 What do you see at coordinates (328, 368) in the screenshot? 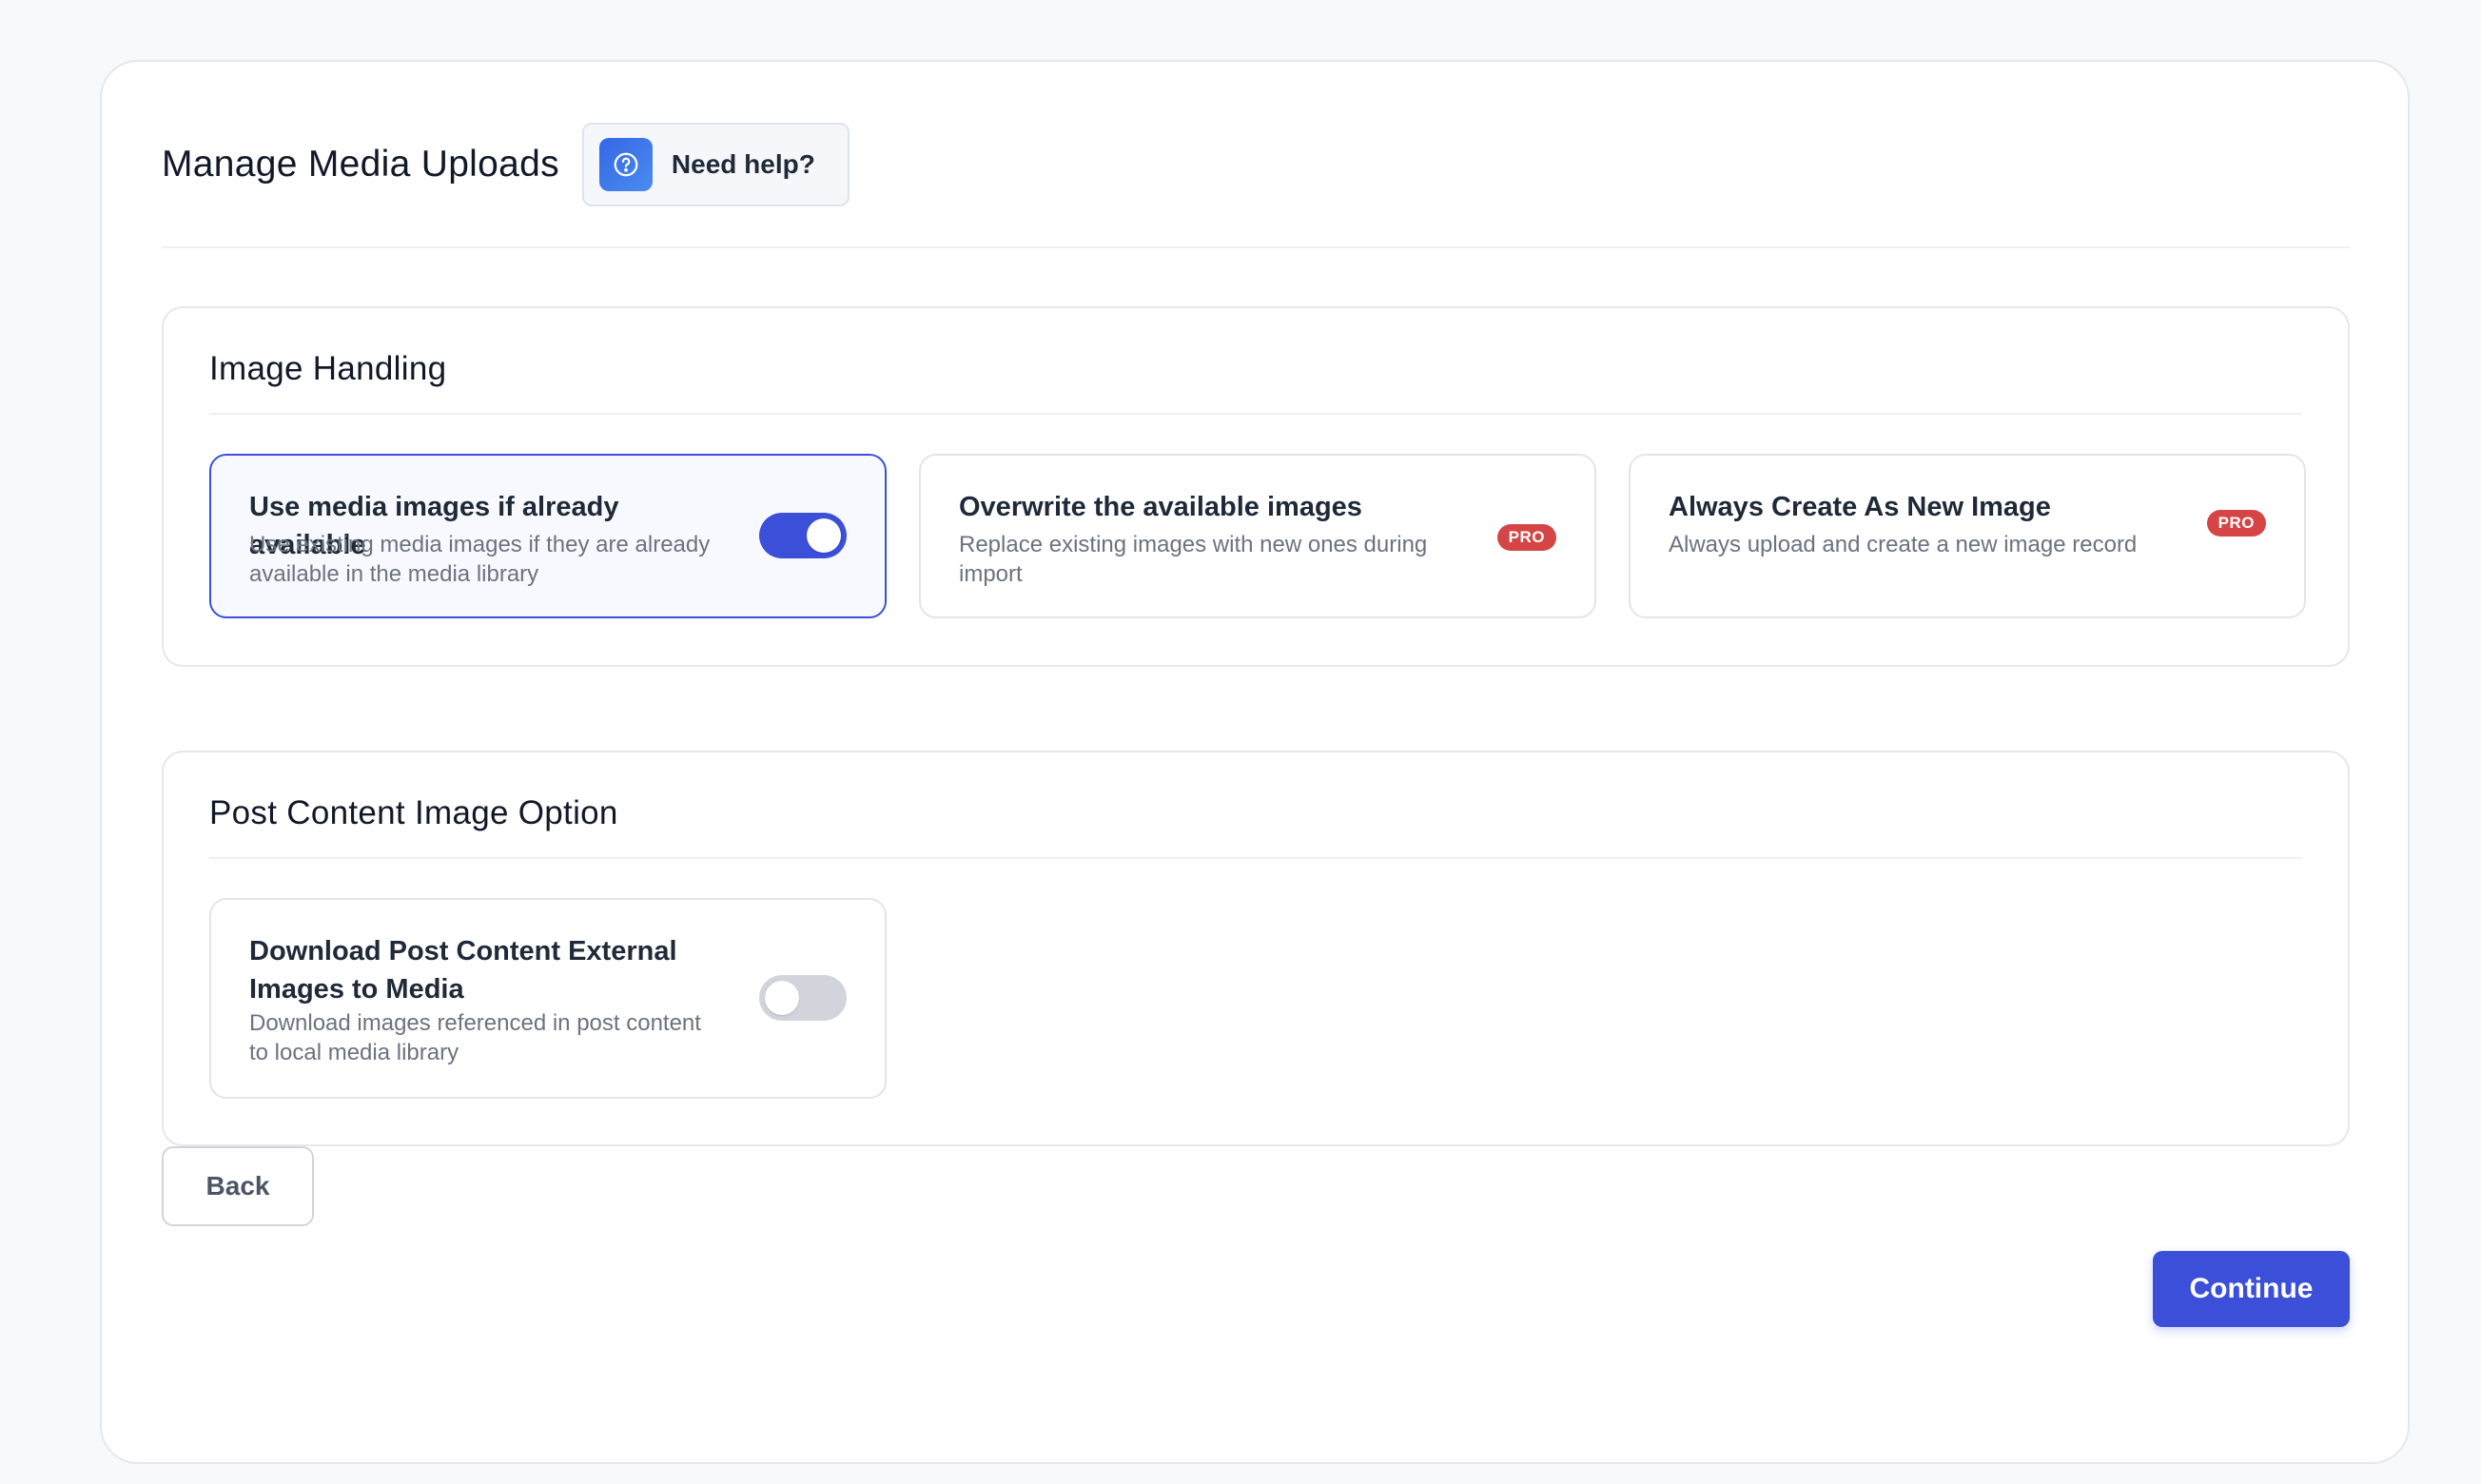
I see `section-title-image-handling: Image Handling` at bounding box center [328, 368].